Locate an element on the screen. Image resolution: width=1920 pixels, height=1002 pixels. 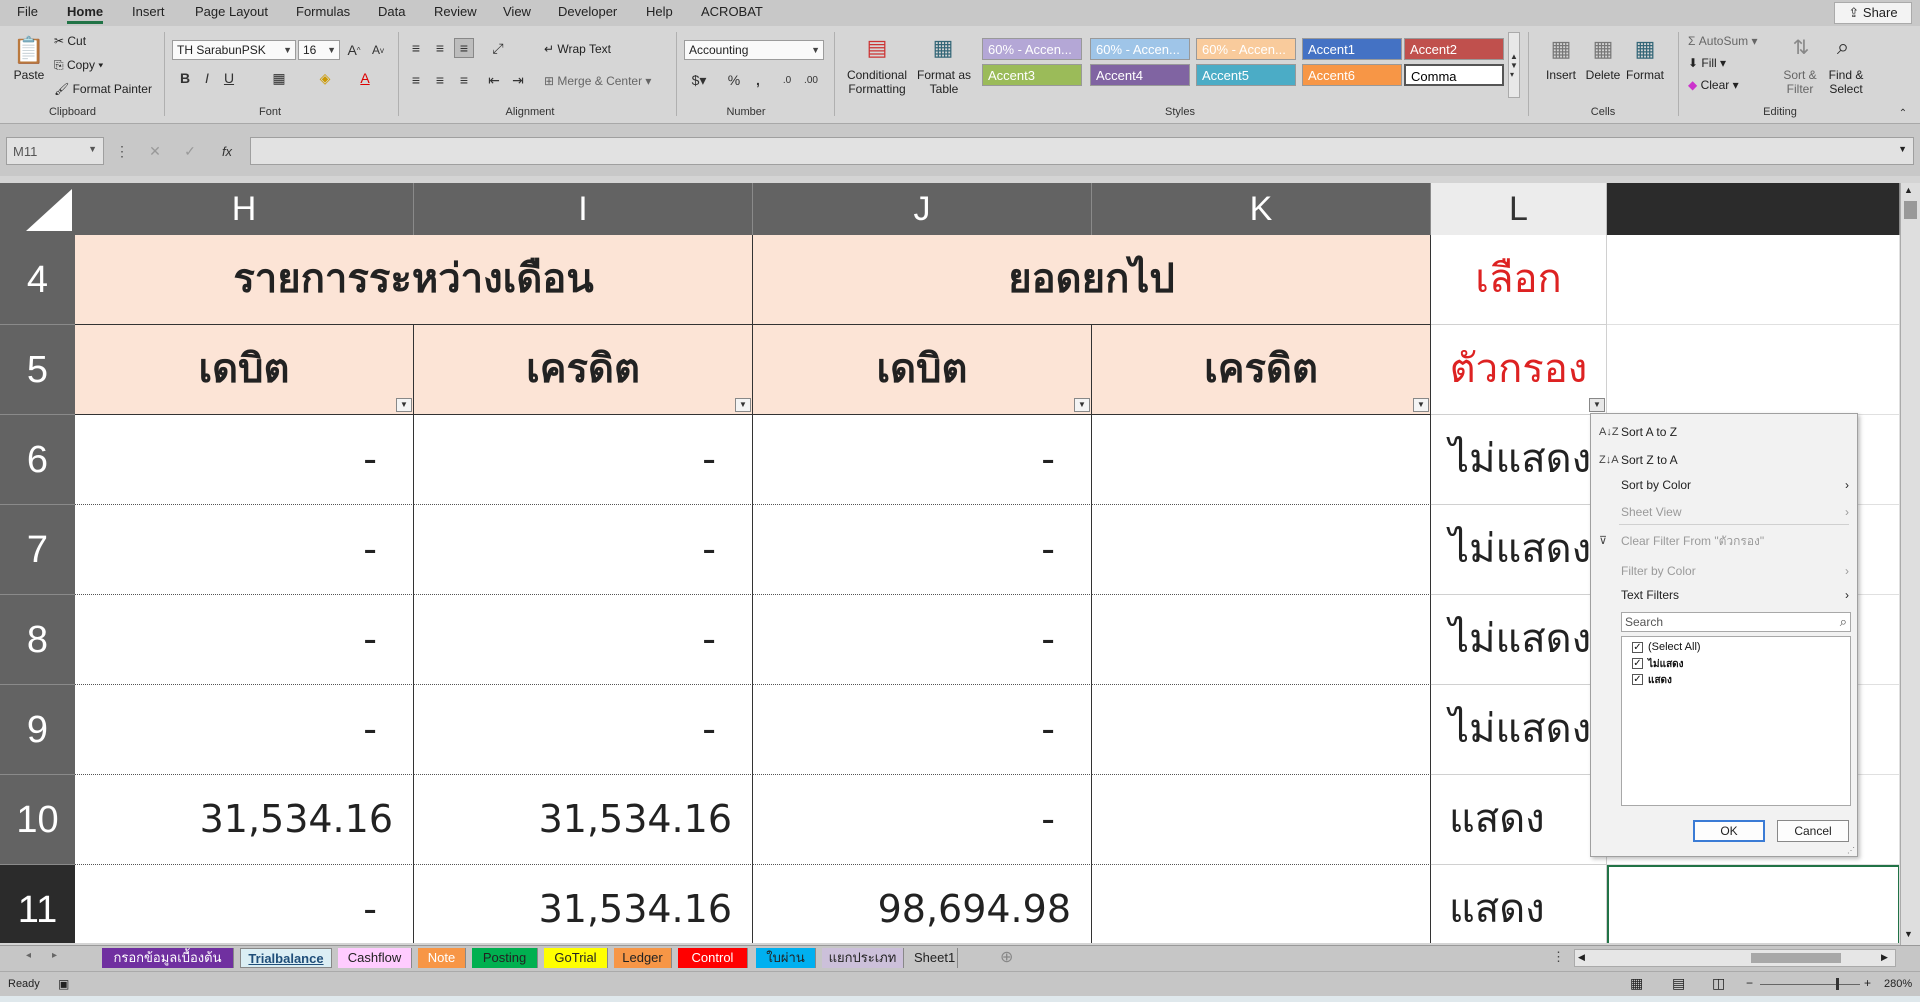
cell-i10: 31,534.16 is located at coordinates (583, 820).